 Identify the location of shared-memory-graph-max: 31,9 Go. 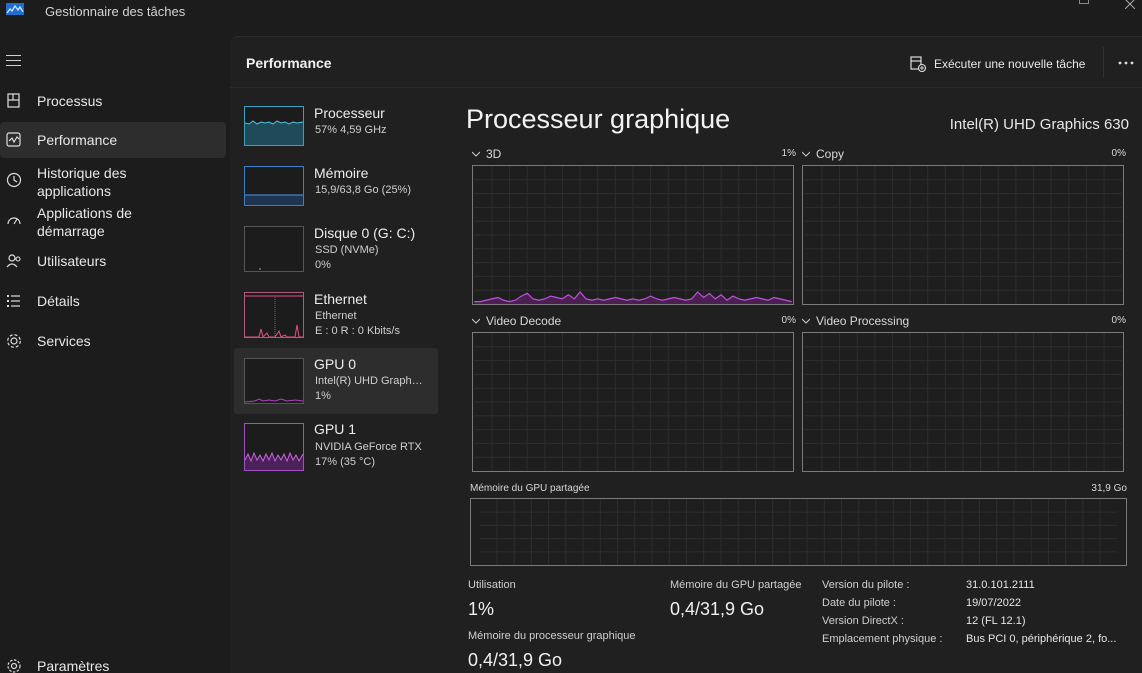
(1109, 488).